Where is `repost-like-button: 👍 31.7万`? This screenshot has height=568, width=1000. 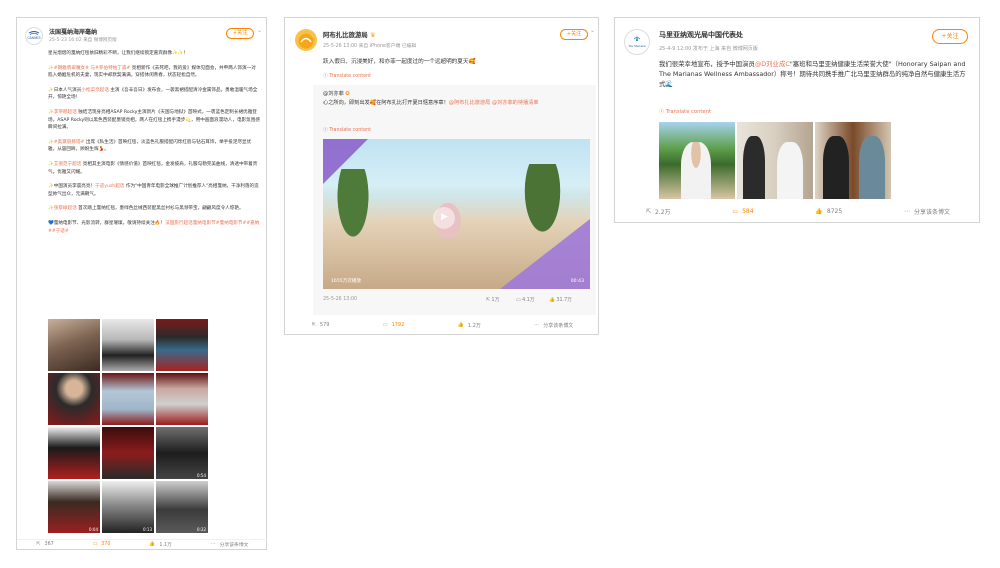
repost-like-button: 👍 31.7万 is located at coordinates (560, 299).